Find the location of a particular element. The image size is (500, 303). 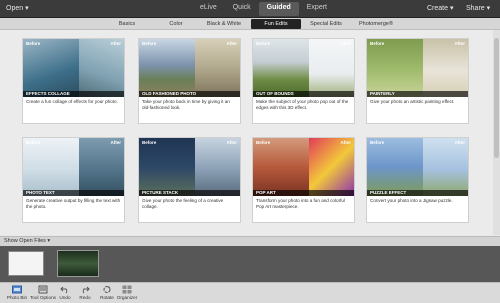

organizer-button: Organizer is located at coordinates (127, 292).